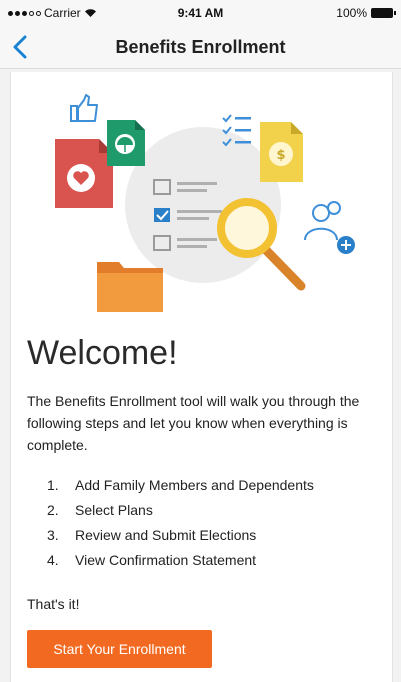 The height and width of the screenshot is (682, 401). I want to click on step-label: Review and Submit Elections, so click(166, 535).